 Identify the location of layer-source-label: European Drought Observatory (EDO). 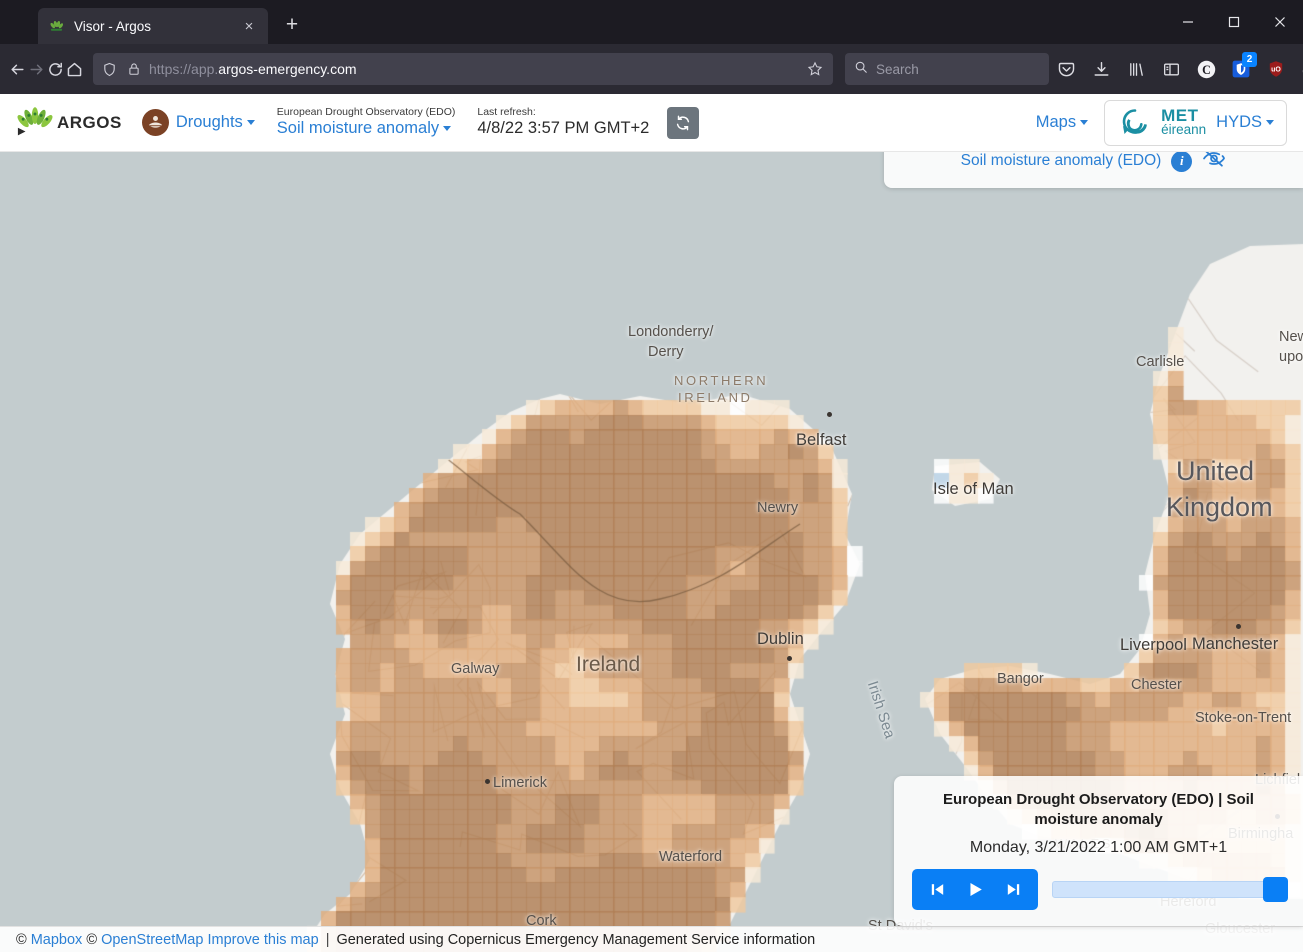
(366, 112).